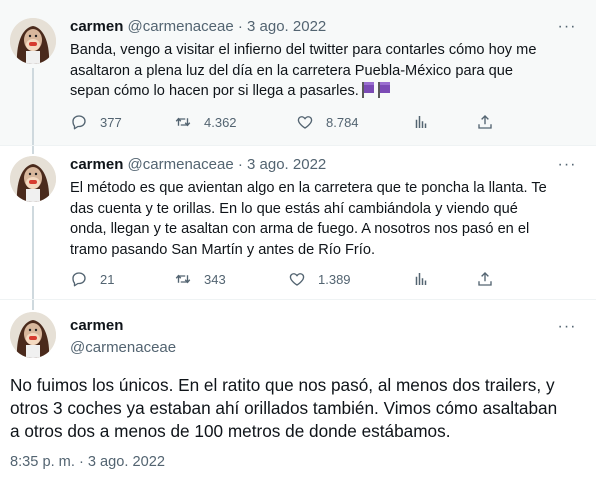 The height and width of the screenshot is (481, 596). Describe the element at coordinates (285, 123) in the screenshot. I see `tweet-actions: 377 4.362 8.784` at that location.